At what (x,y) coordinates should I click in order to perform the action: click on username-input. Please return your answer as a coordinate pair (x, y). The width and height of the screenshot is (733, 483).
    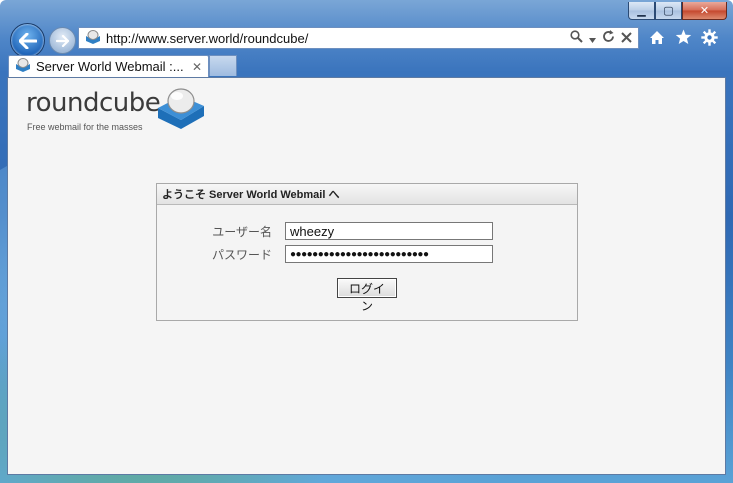
    Looking at the image, I should click on (389, 231).